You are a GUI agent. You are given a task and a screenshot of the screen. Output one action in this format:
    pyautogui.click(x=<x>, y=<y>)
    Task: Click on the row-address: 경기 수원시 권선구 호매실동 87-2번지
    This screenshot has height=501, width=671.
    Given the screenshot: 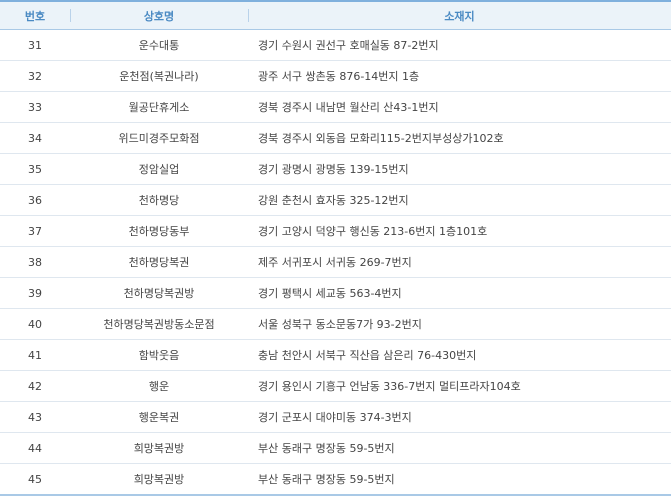 What is the action you would take?
    pyautogui.click(x=459, y=45)
    